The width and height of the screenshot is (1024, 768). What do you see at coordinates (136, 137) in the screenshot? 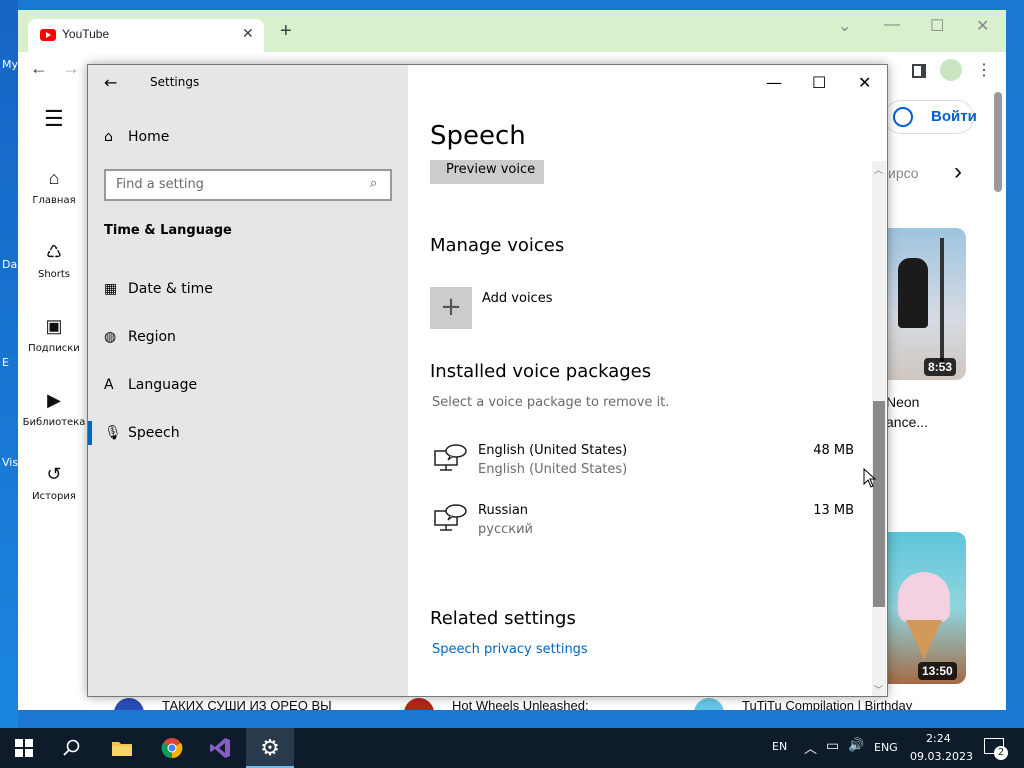
I see `settings-home-link: ⌂ Home` at bounding box center [136, 137].